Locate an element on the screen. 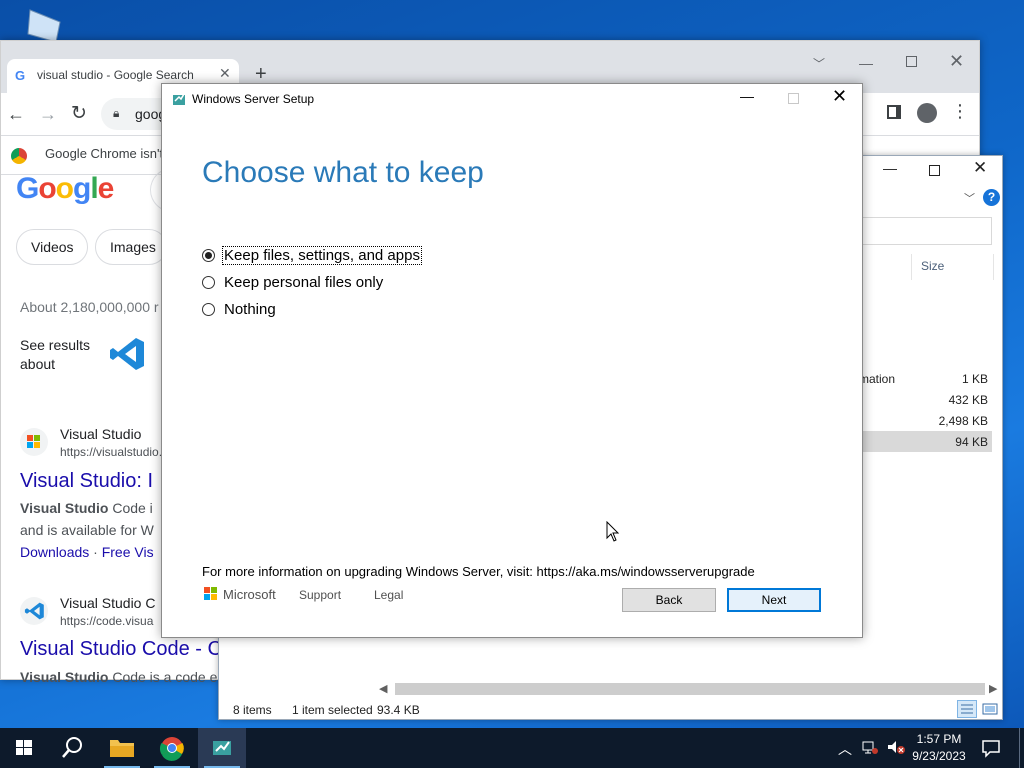  explorer-close-button: ✕ is located at coordinates (980, 168).